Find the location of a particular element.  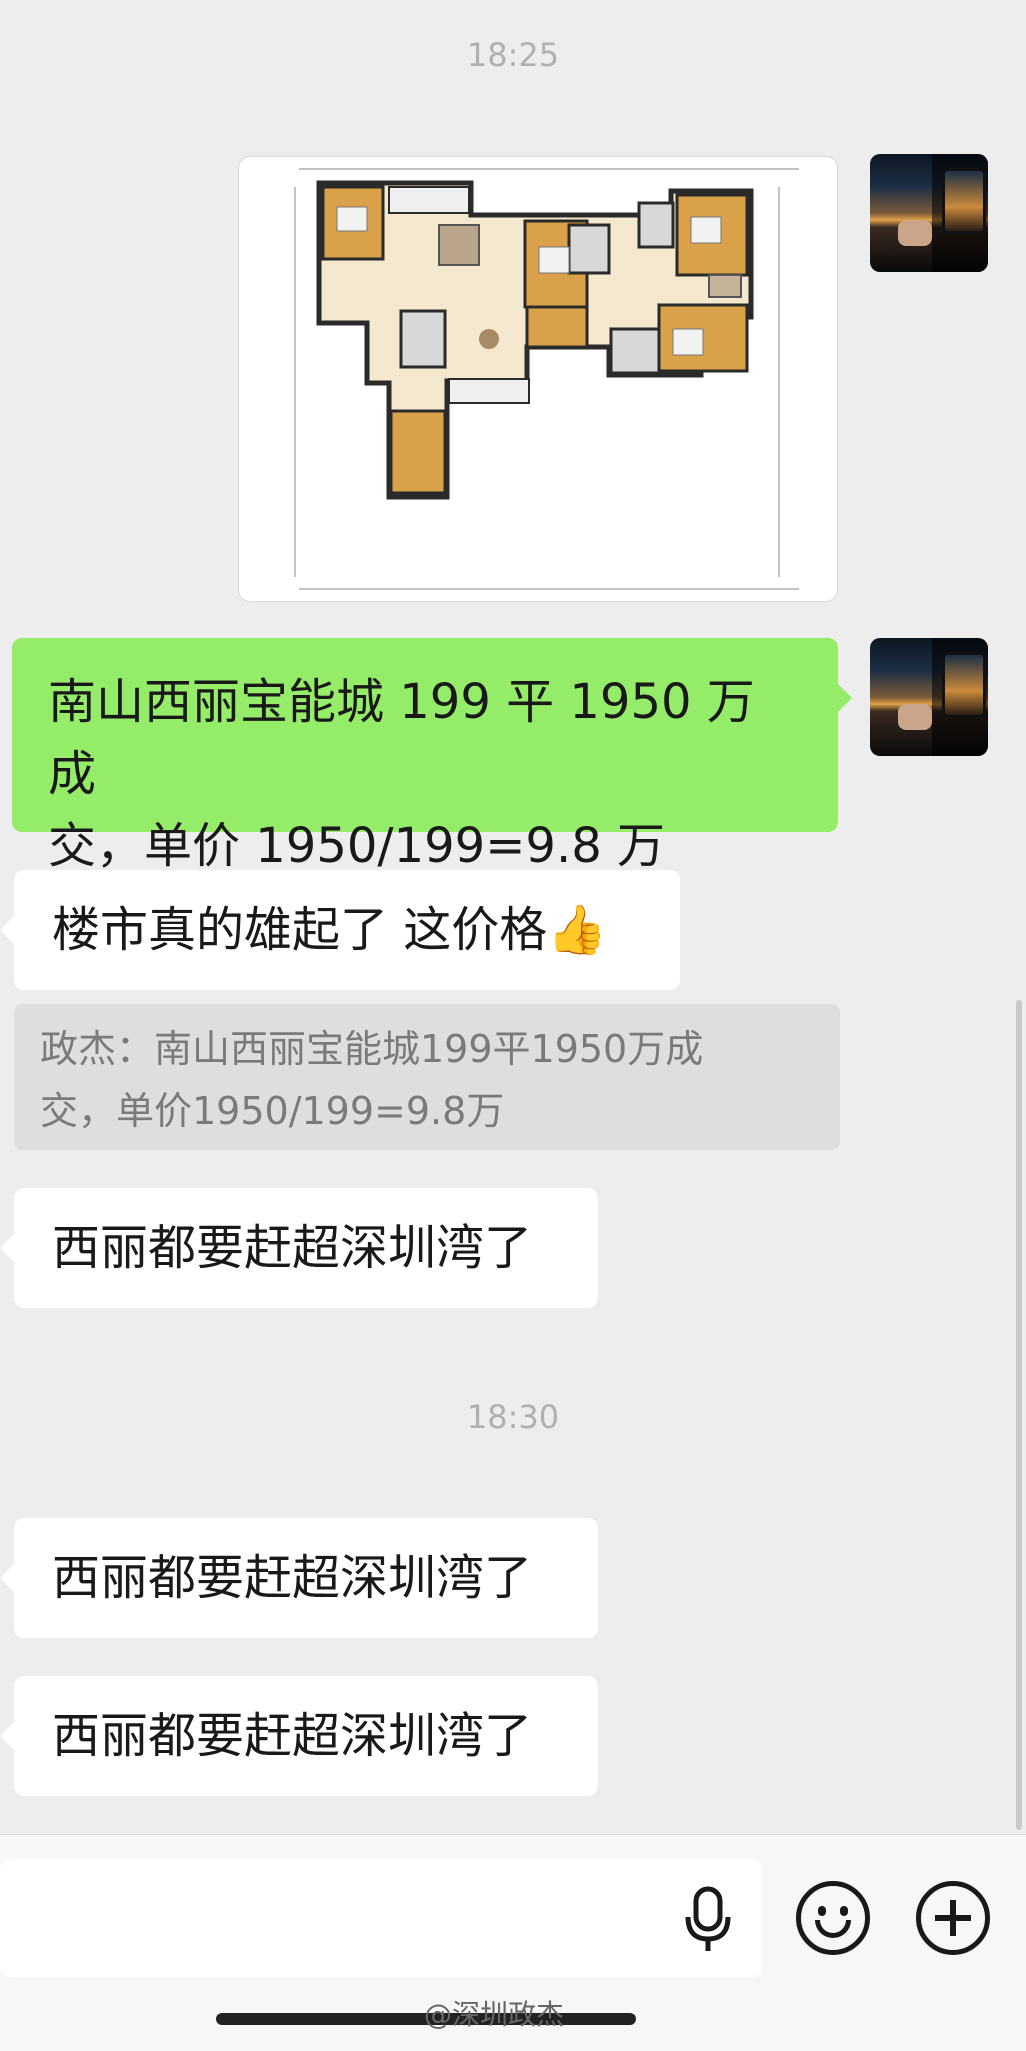

emoji-icon is located at coordinates (833, 1918).